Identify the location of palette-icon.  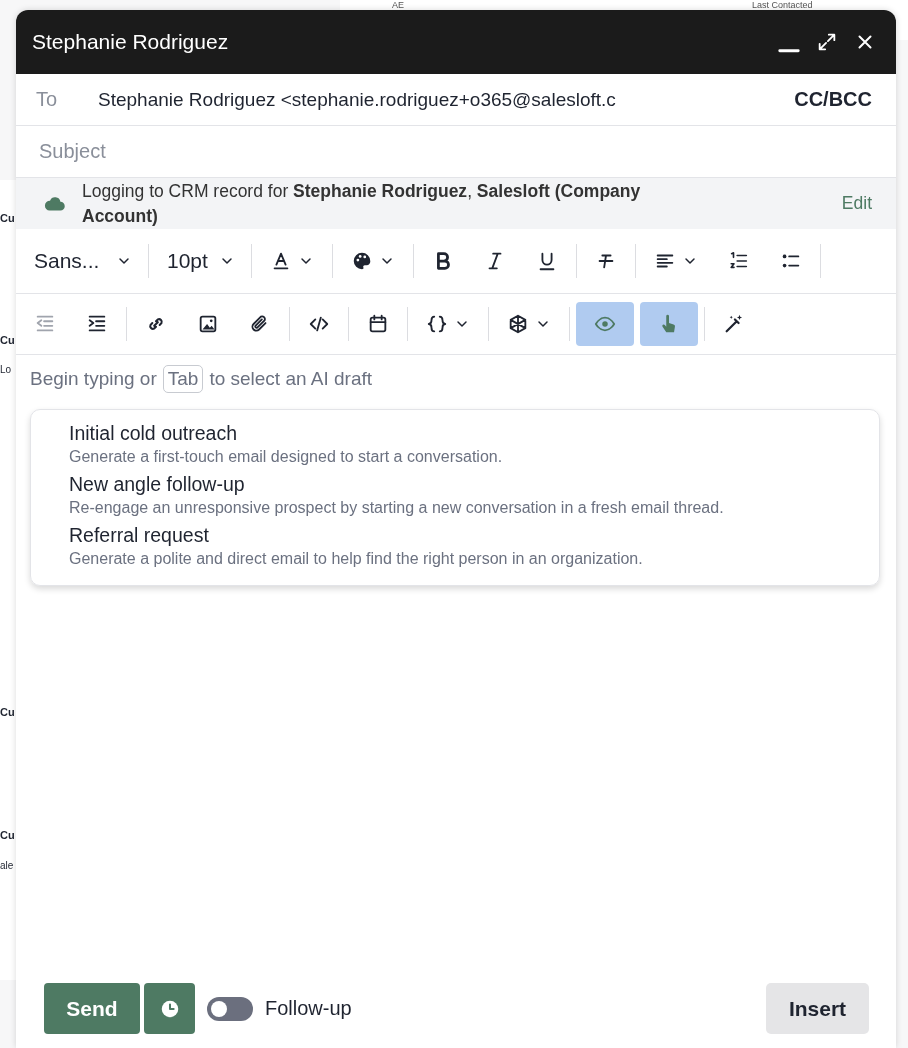
(362, 261).